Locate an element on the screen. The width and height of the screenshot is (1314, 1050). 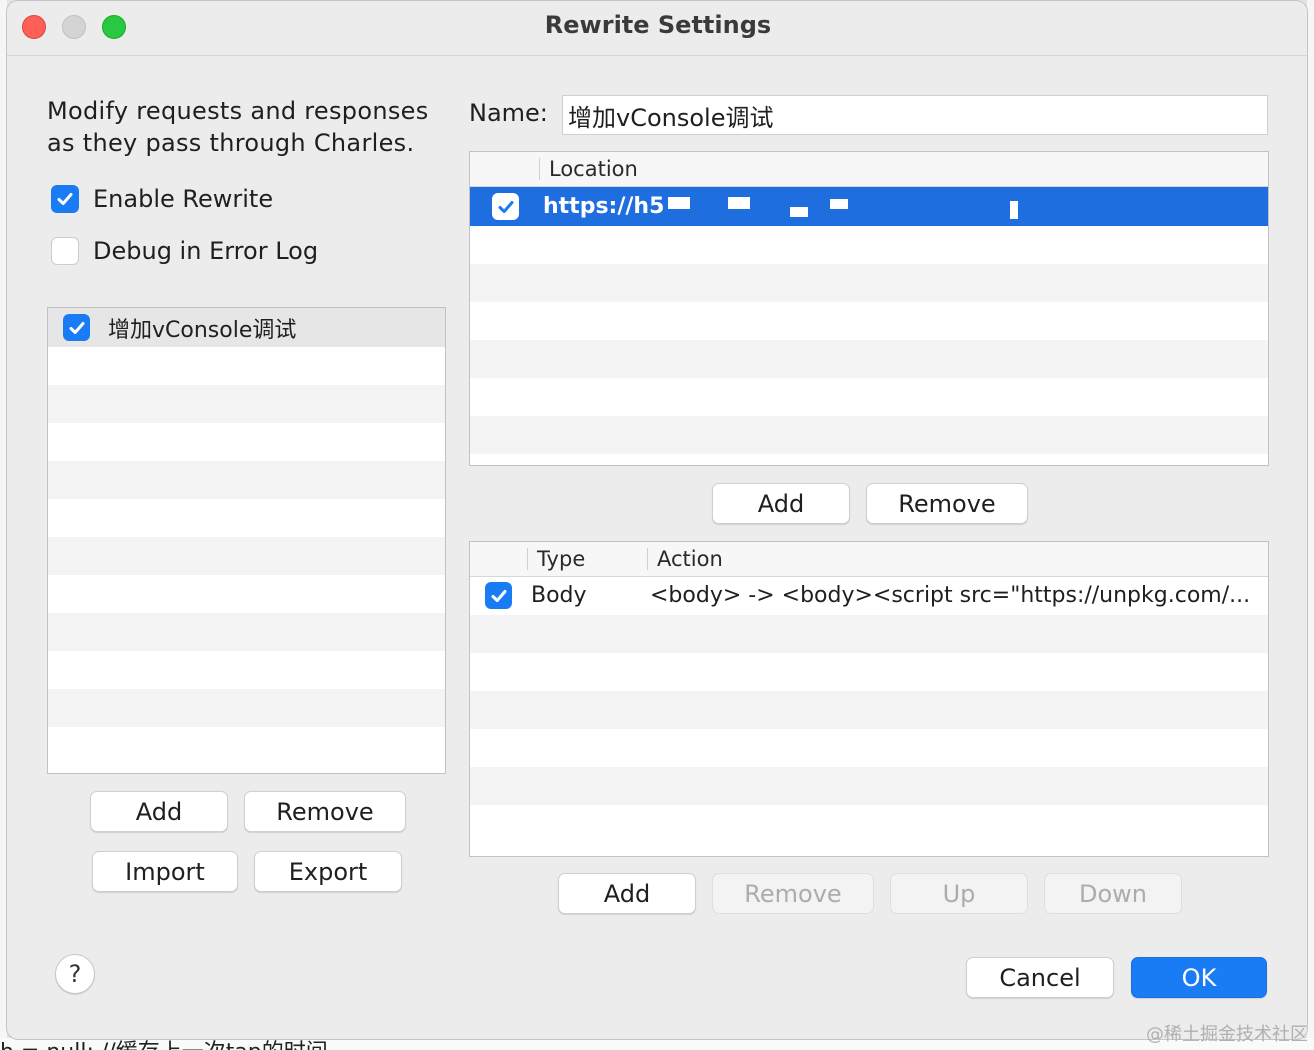
rewrite-set-row: 增加vConsole调试 is located at coordinates (246, 327).